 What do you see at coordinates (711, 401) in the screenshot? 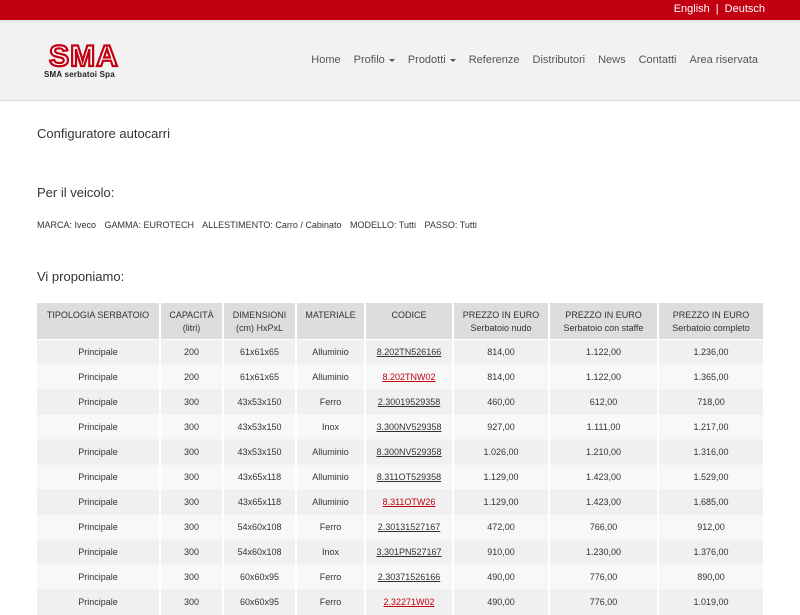
I see `cell-completo: 718,00` at bounding box center [711, 401].